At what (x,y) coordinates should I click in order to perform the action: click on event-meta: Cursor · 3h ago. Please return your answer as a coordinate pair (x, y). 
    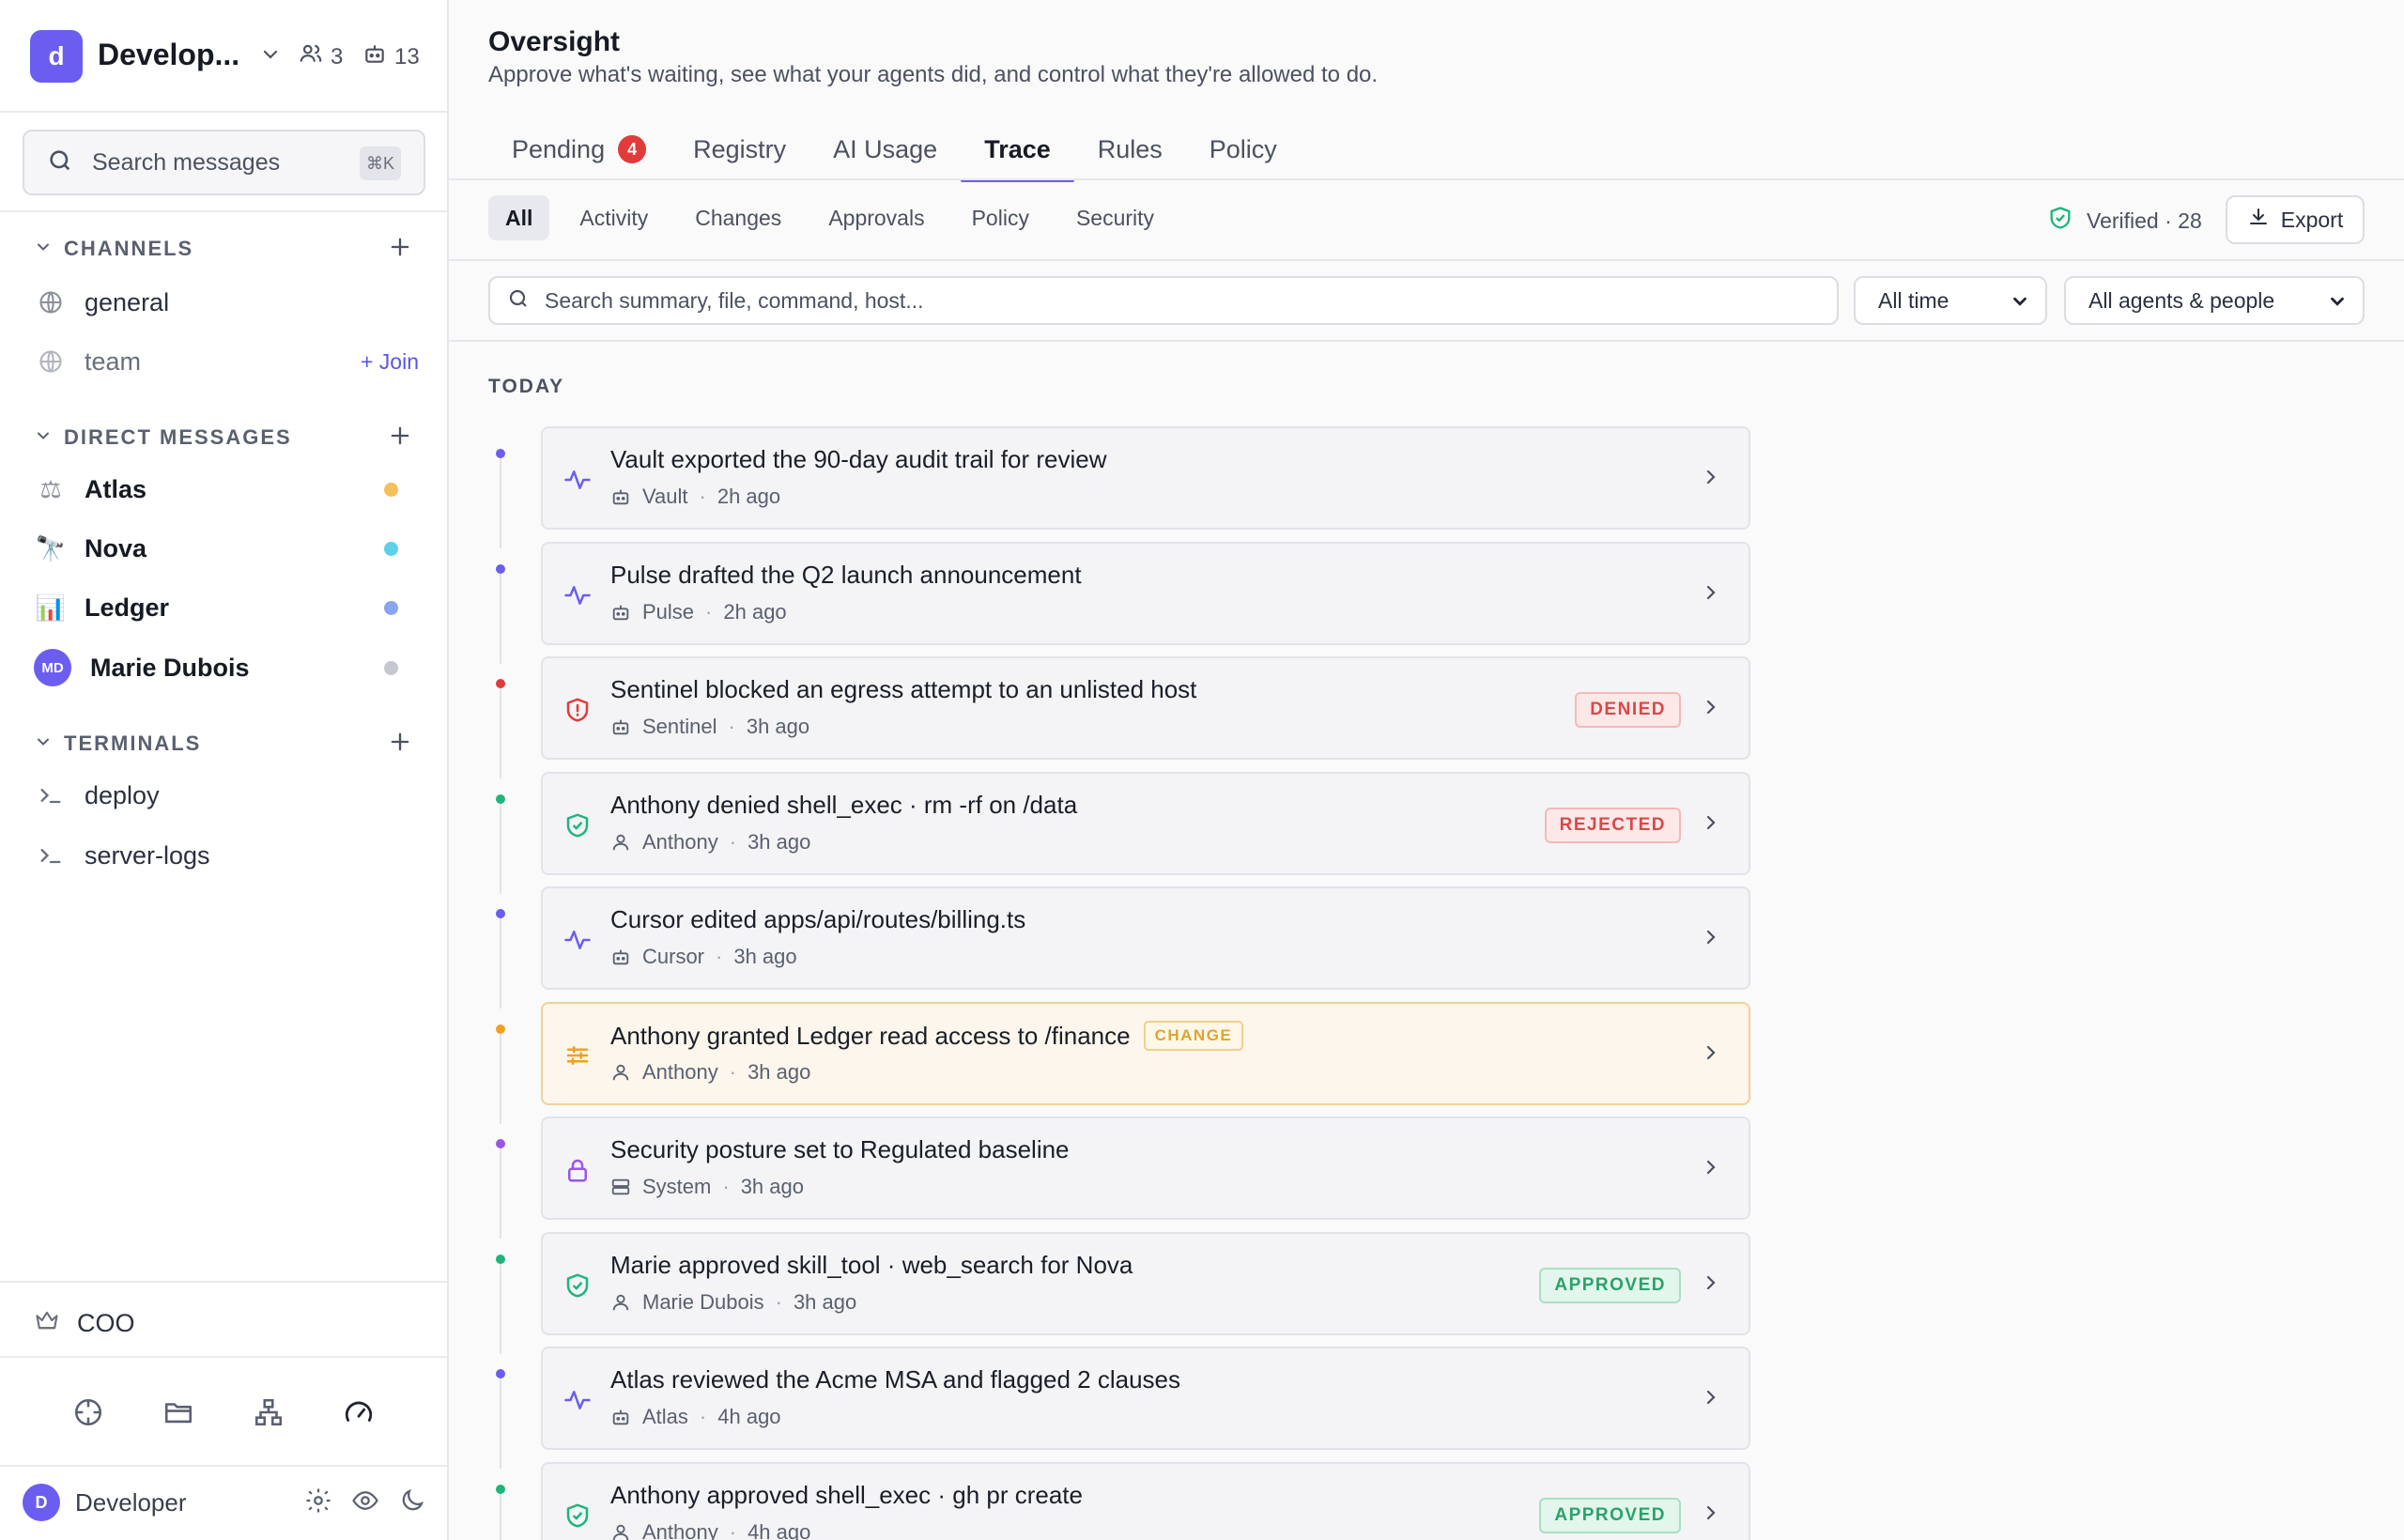
    Looking at the image, I should click on (703, 957).